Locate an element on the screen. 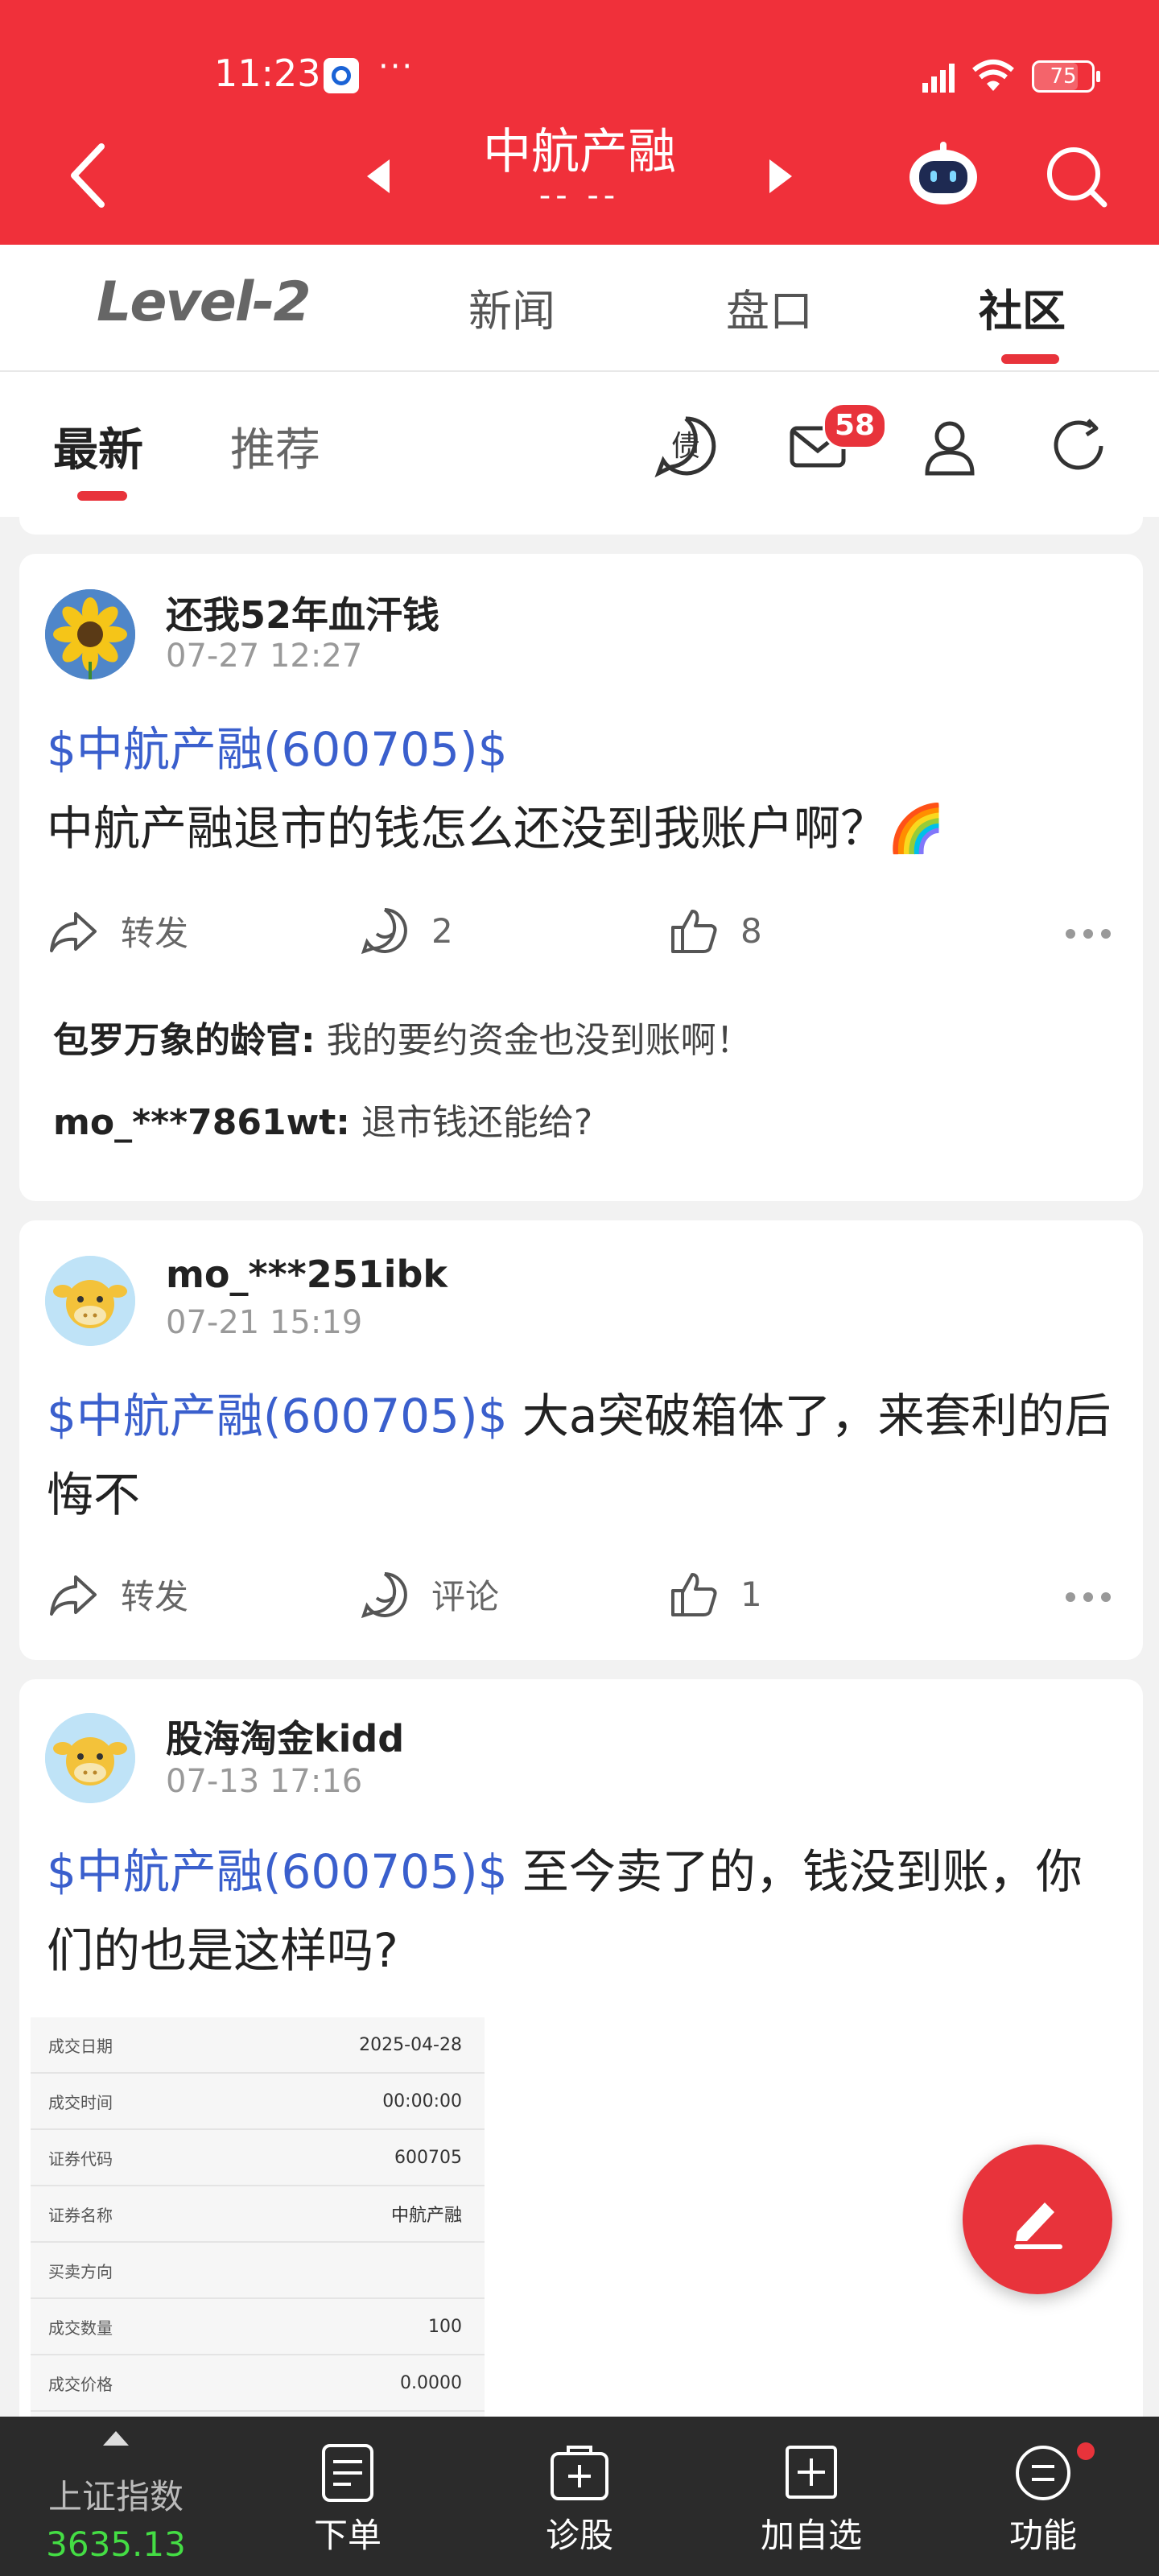 This screenshot has height=2576, width=1159. post-content: $中航产融(600705)$ 中航产融退市的钱怎么还没到我账户啊？🌈 is located at coordinates (586, 789).